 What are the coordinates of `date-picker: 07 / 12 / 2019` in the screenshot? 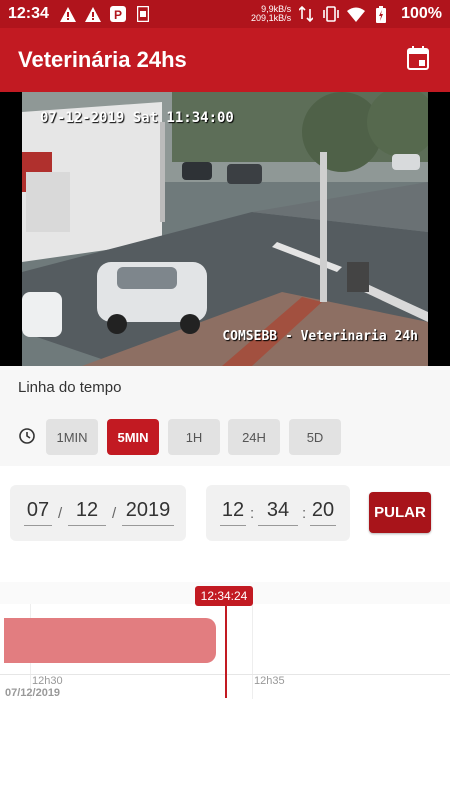 It's located at (98, 513).